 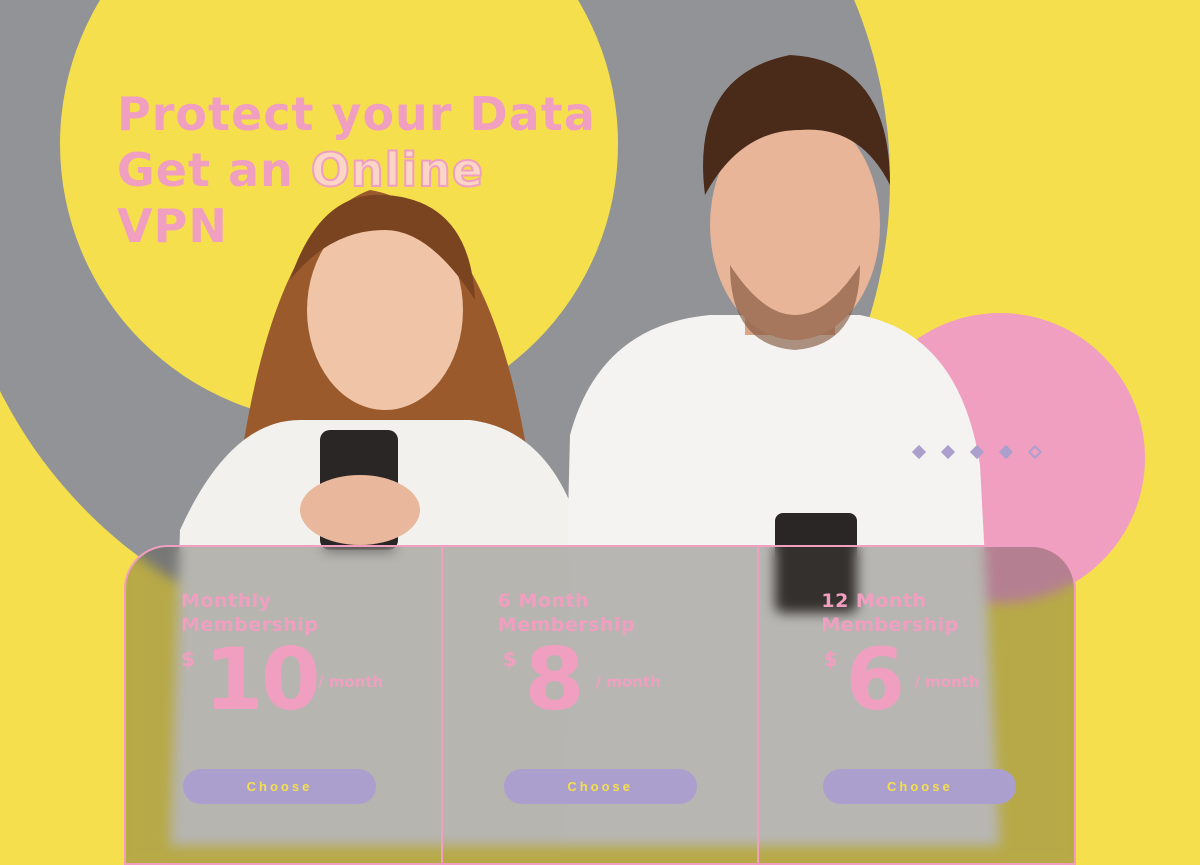 I want to click on plan-title-line1: 12 Month, so click(x=874, y=601).